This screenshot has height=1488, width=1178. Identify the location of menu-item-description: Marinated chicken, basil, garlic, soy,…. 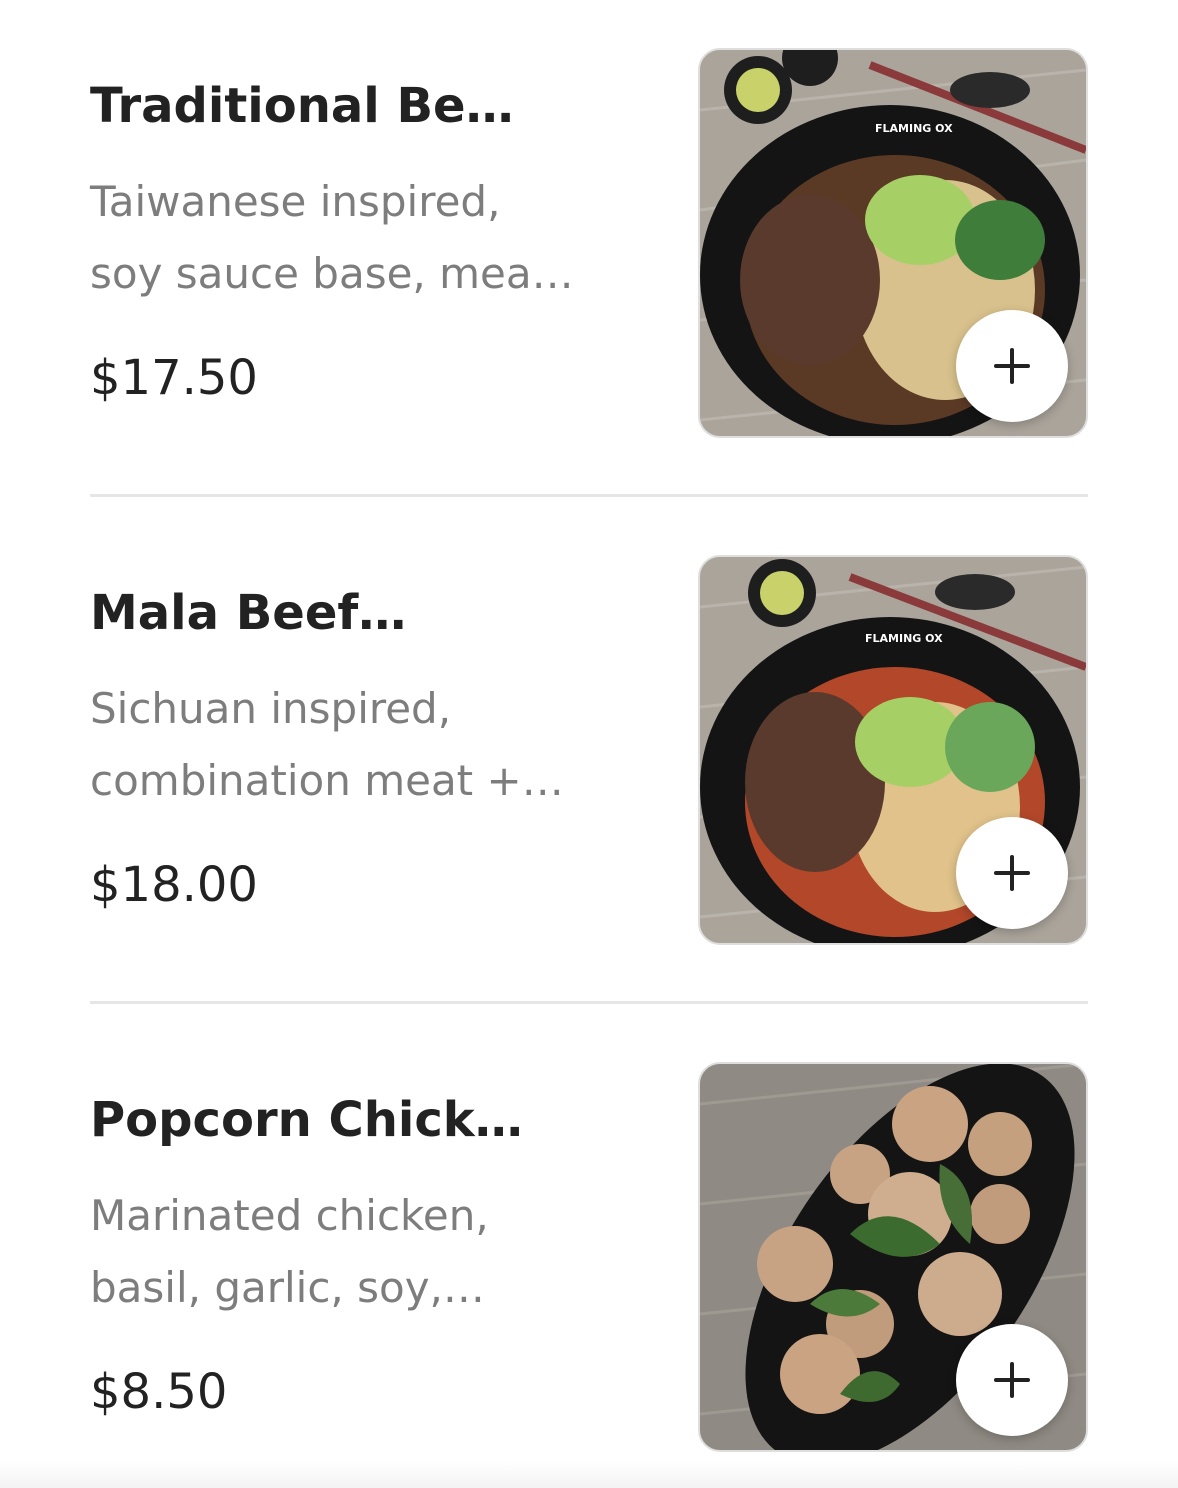
(350, 1252).